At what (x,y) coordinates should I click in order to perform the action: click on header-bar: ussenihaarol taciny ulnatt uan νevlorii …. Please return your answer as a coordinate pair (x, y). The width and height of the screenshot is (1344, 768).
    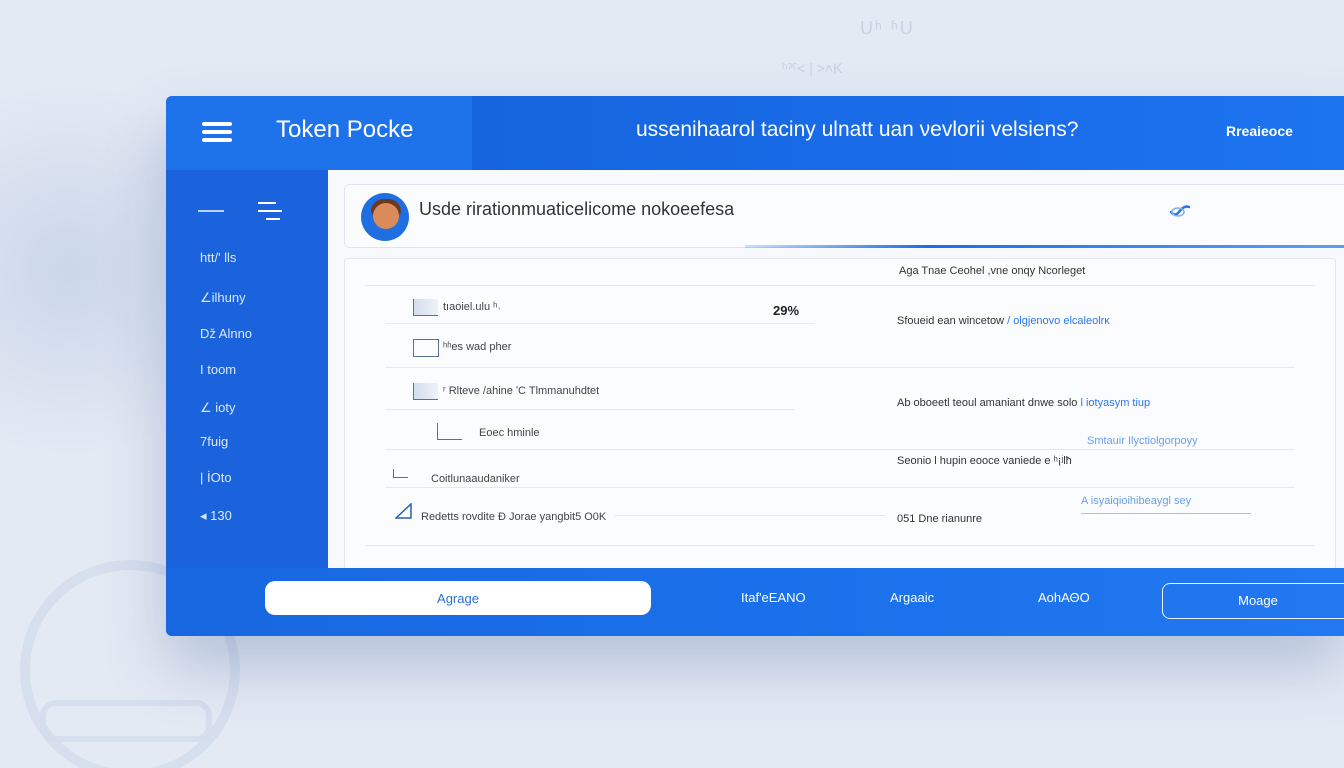
    Looking at the image, I should click on (908, 133).